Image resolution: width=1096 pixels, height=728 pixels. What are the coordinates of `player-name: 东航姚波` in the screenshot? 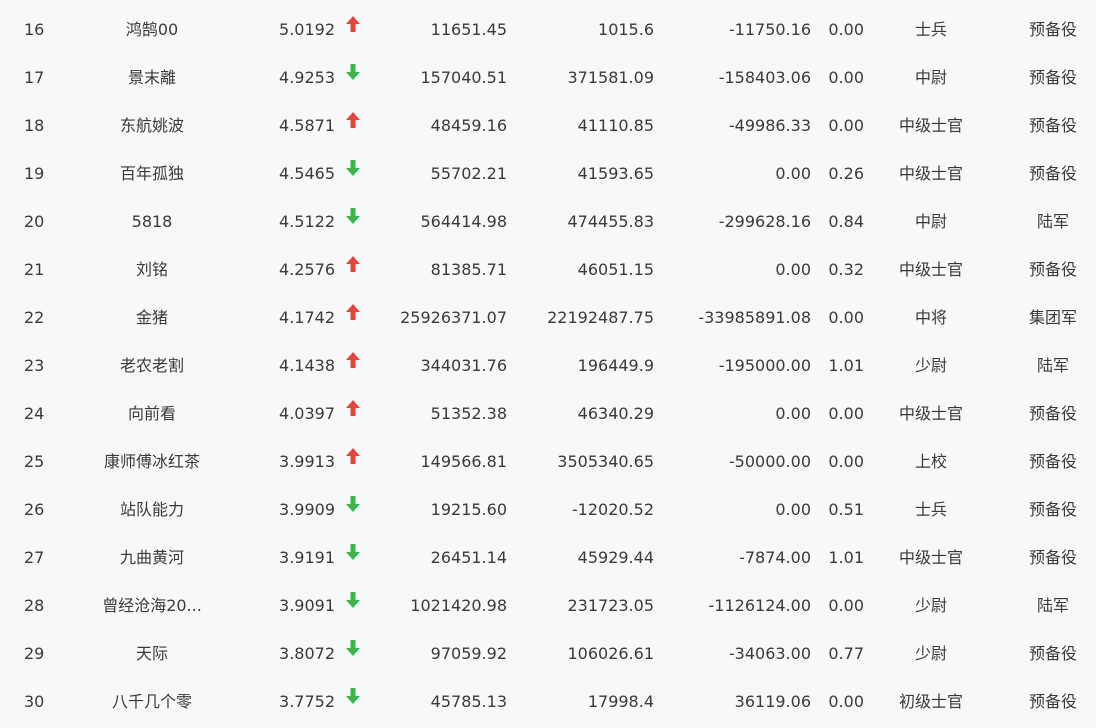 It's located at (152, 126).